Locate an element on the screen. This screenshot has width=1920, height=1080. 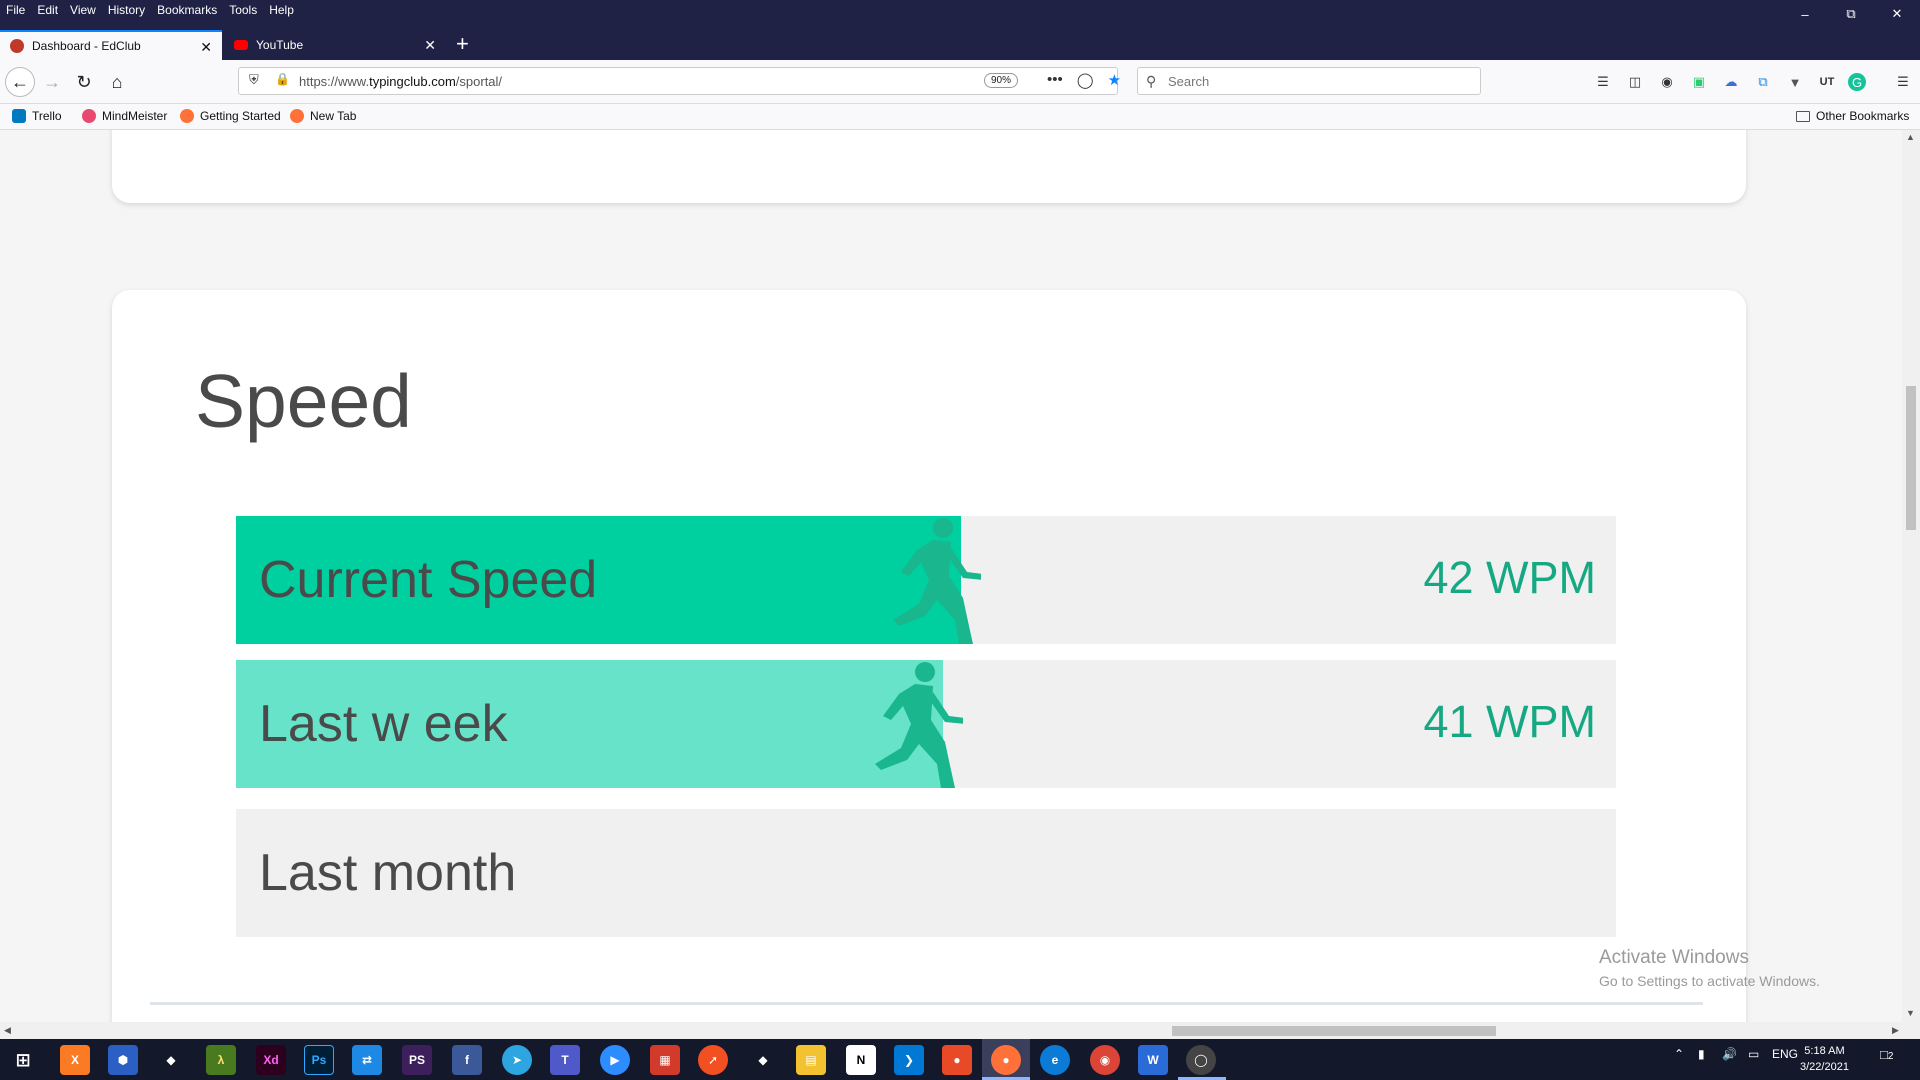
scroll-up-icon: ▲ is located at coordinates (1910, 137).